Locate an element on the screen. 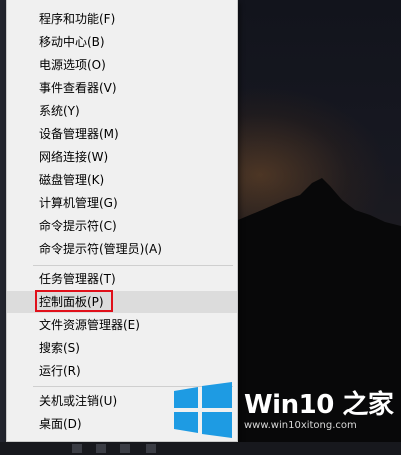  menu-item-search: 搜索(S) is located at coordinates (122, 348).